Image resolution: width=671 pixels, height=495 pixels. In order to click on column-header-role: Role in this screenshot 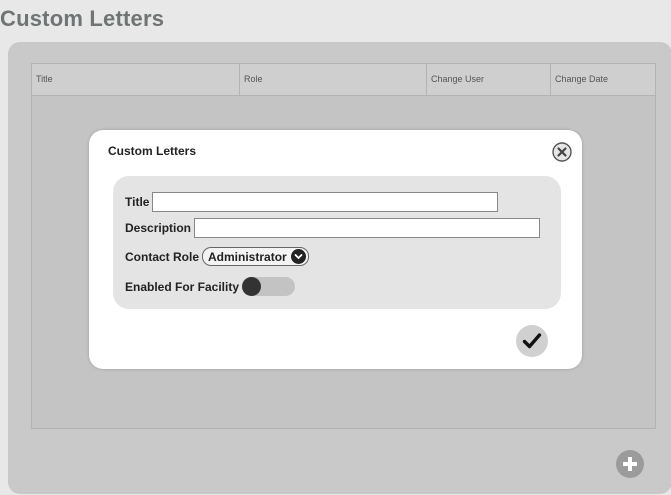, I will do `click(333, 79)`.